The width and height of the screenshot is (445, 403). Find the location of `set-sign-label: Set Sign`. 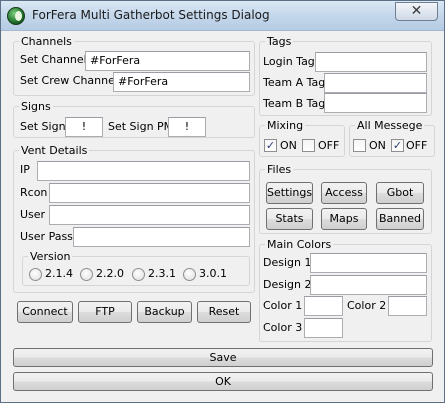

set-sign-label: Set Sign is located at coordinates (43, 126).